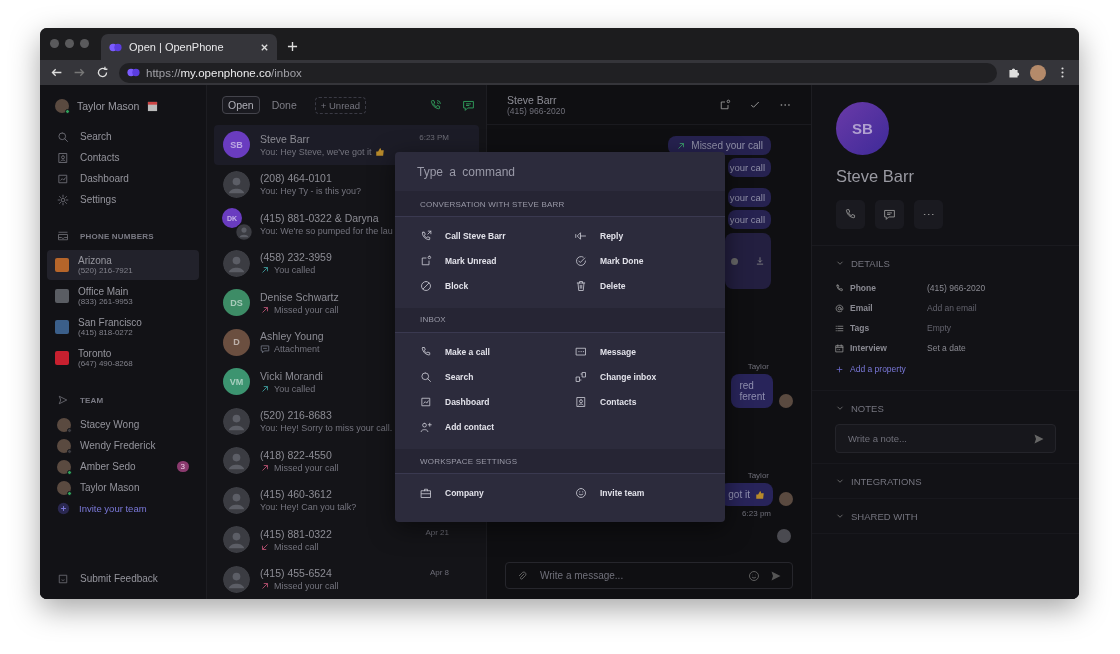  What do you see at coordinates (123, 199) in the screenshot?
I see `nav-item: Settings` at bounding box center [123, 199].